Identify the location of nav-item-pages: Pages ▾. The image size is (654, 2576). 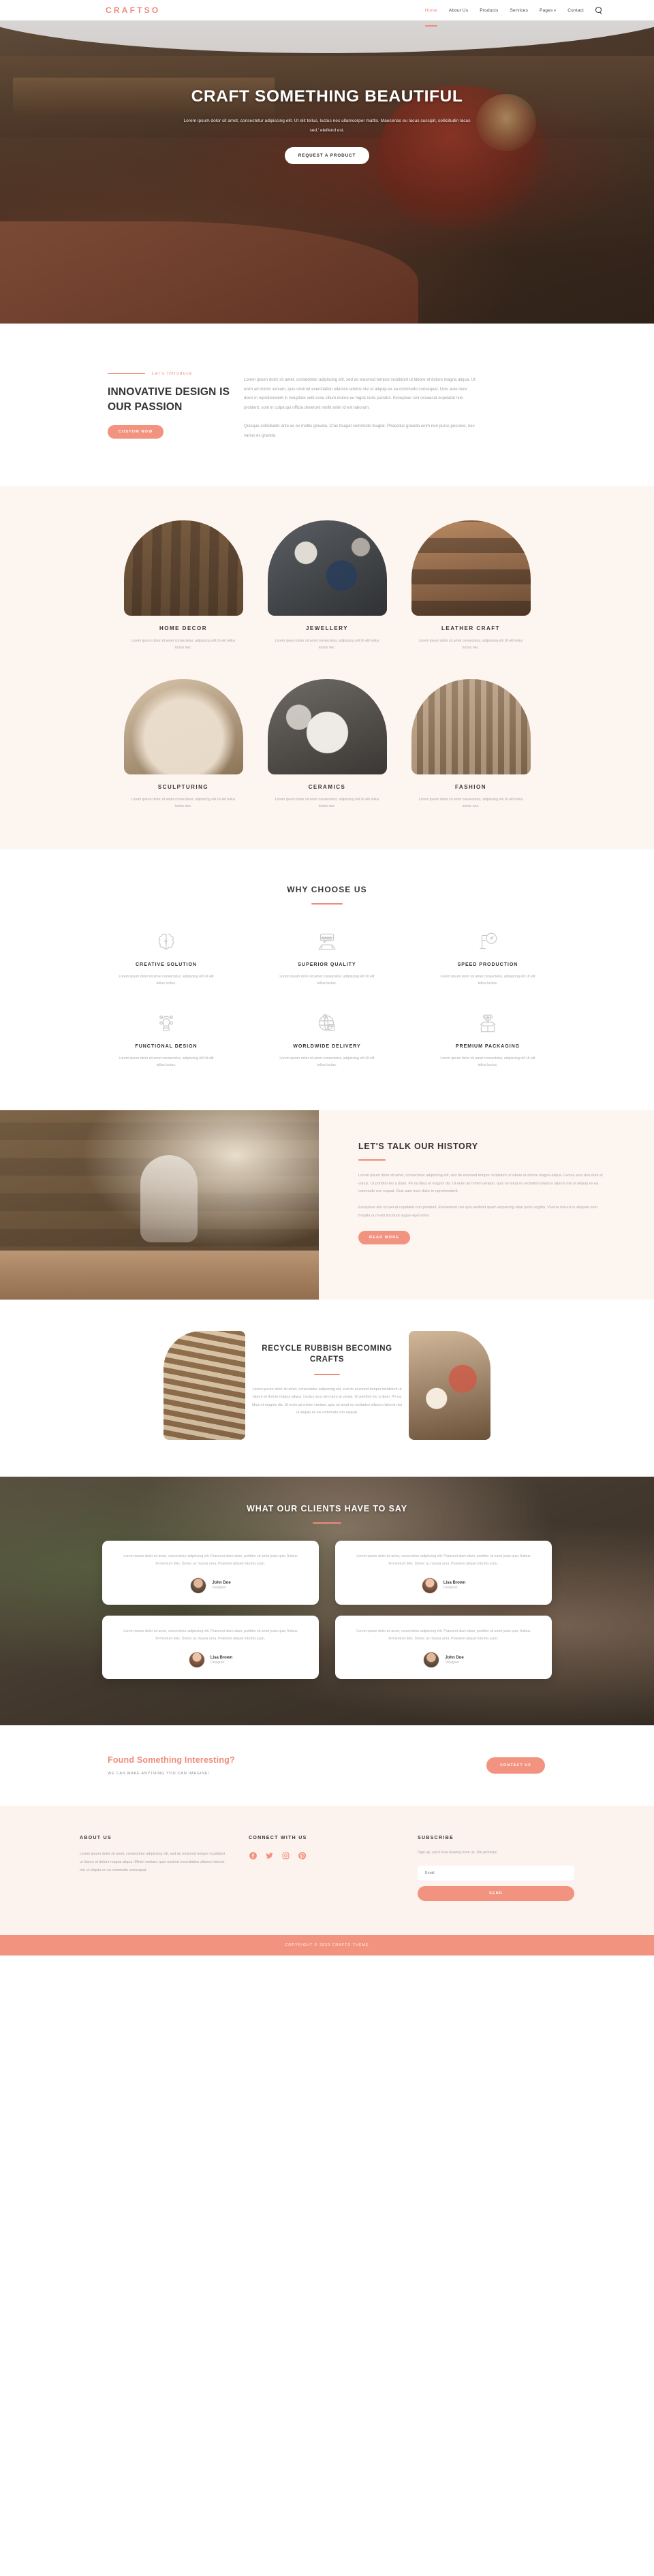
(548, 10).